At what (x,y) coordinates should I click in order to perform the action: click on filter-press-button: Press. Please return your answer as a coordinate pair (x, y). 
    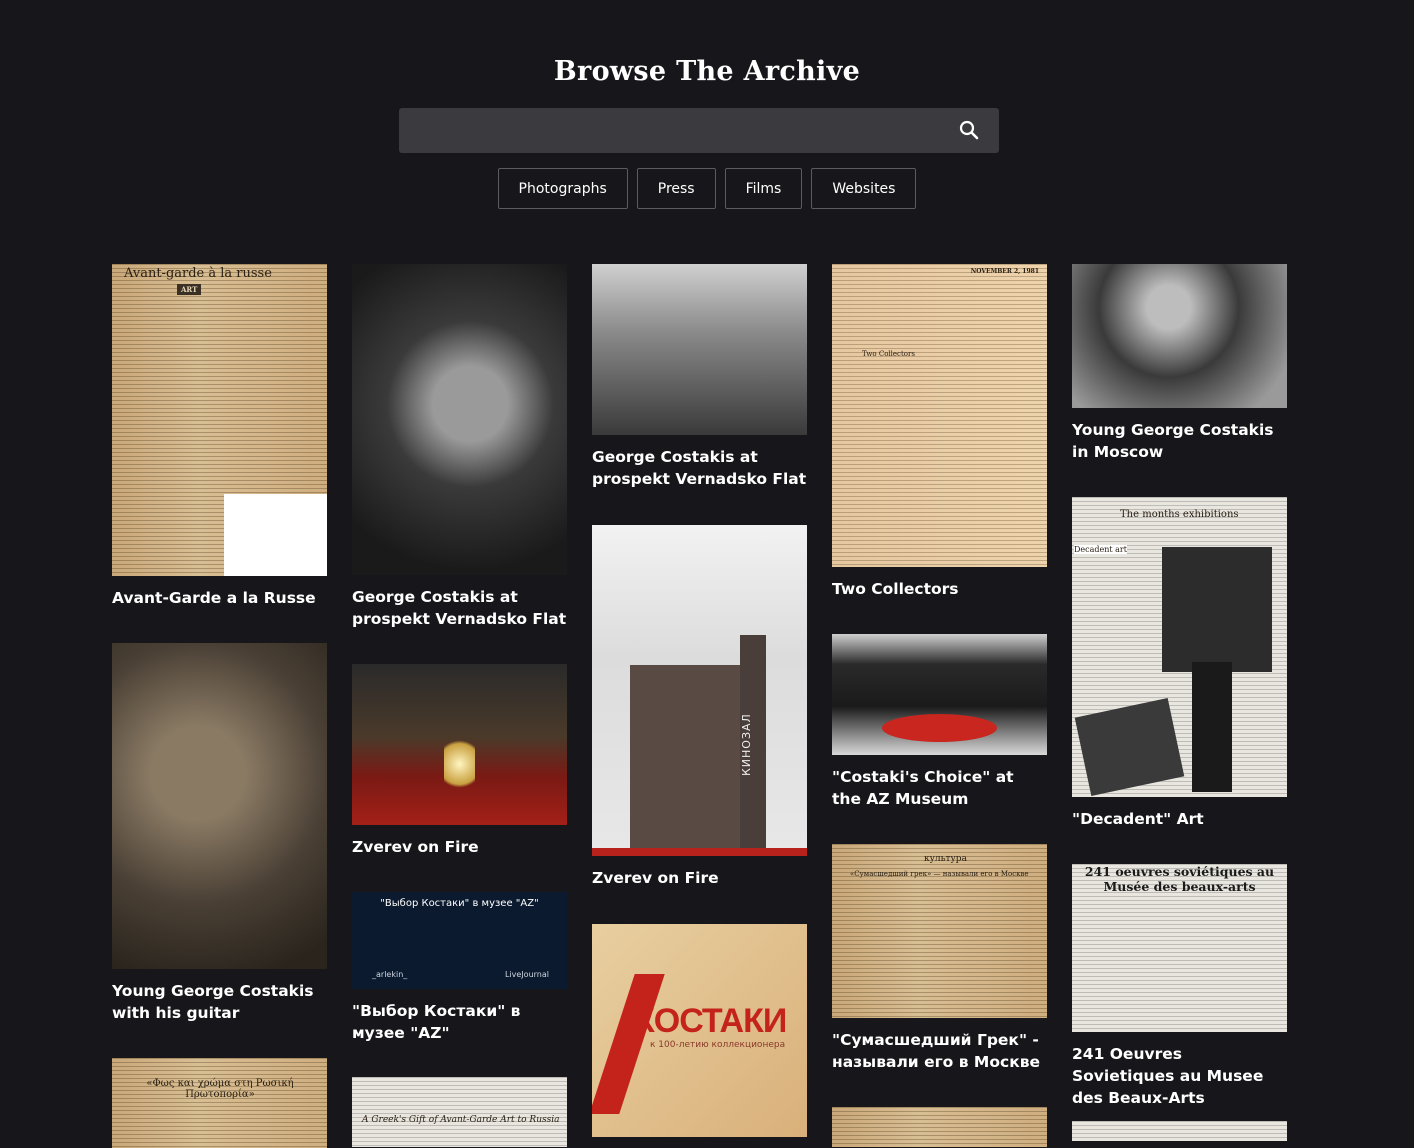
    Looking at the image, I should click on (676, 188).